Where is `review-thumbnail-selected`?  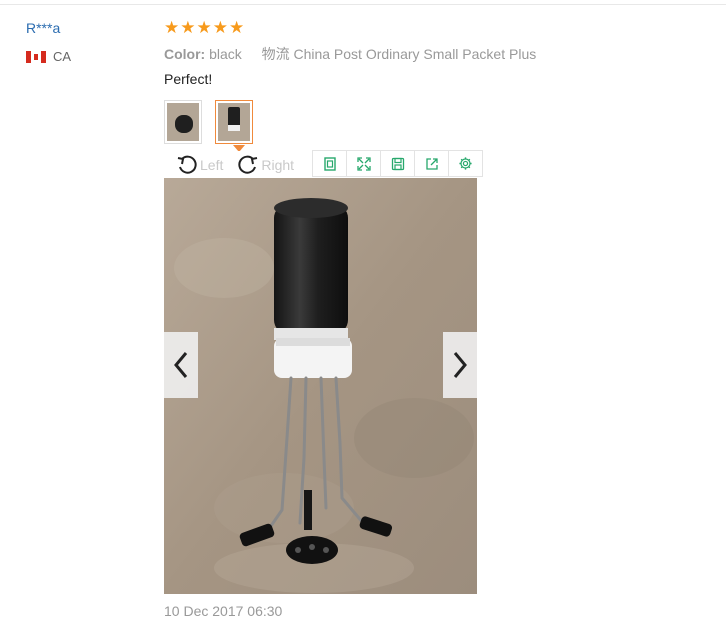 review-thumbnail-selected is located at coordinates (234, 122).